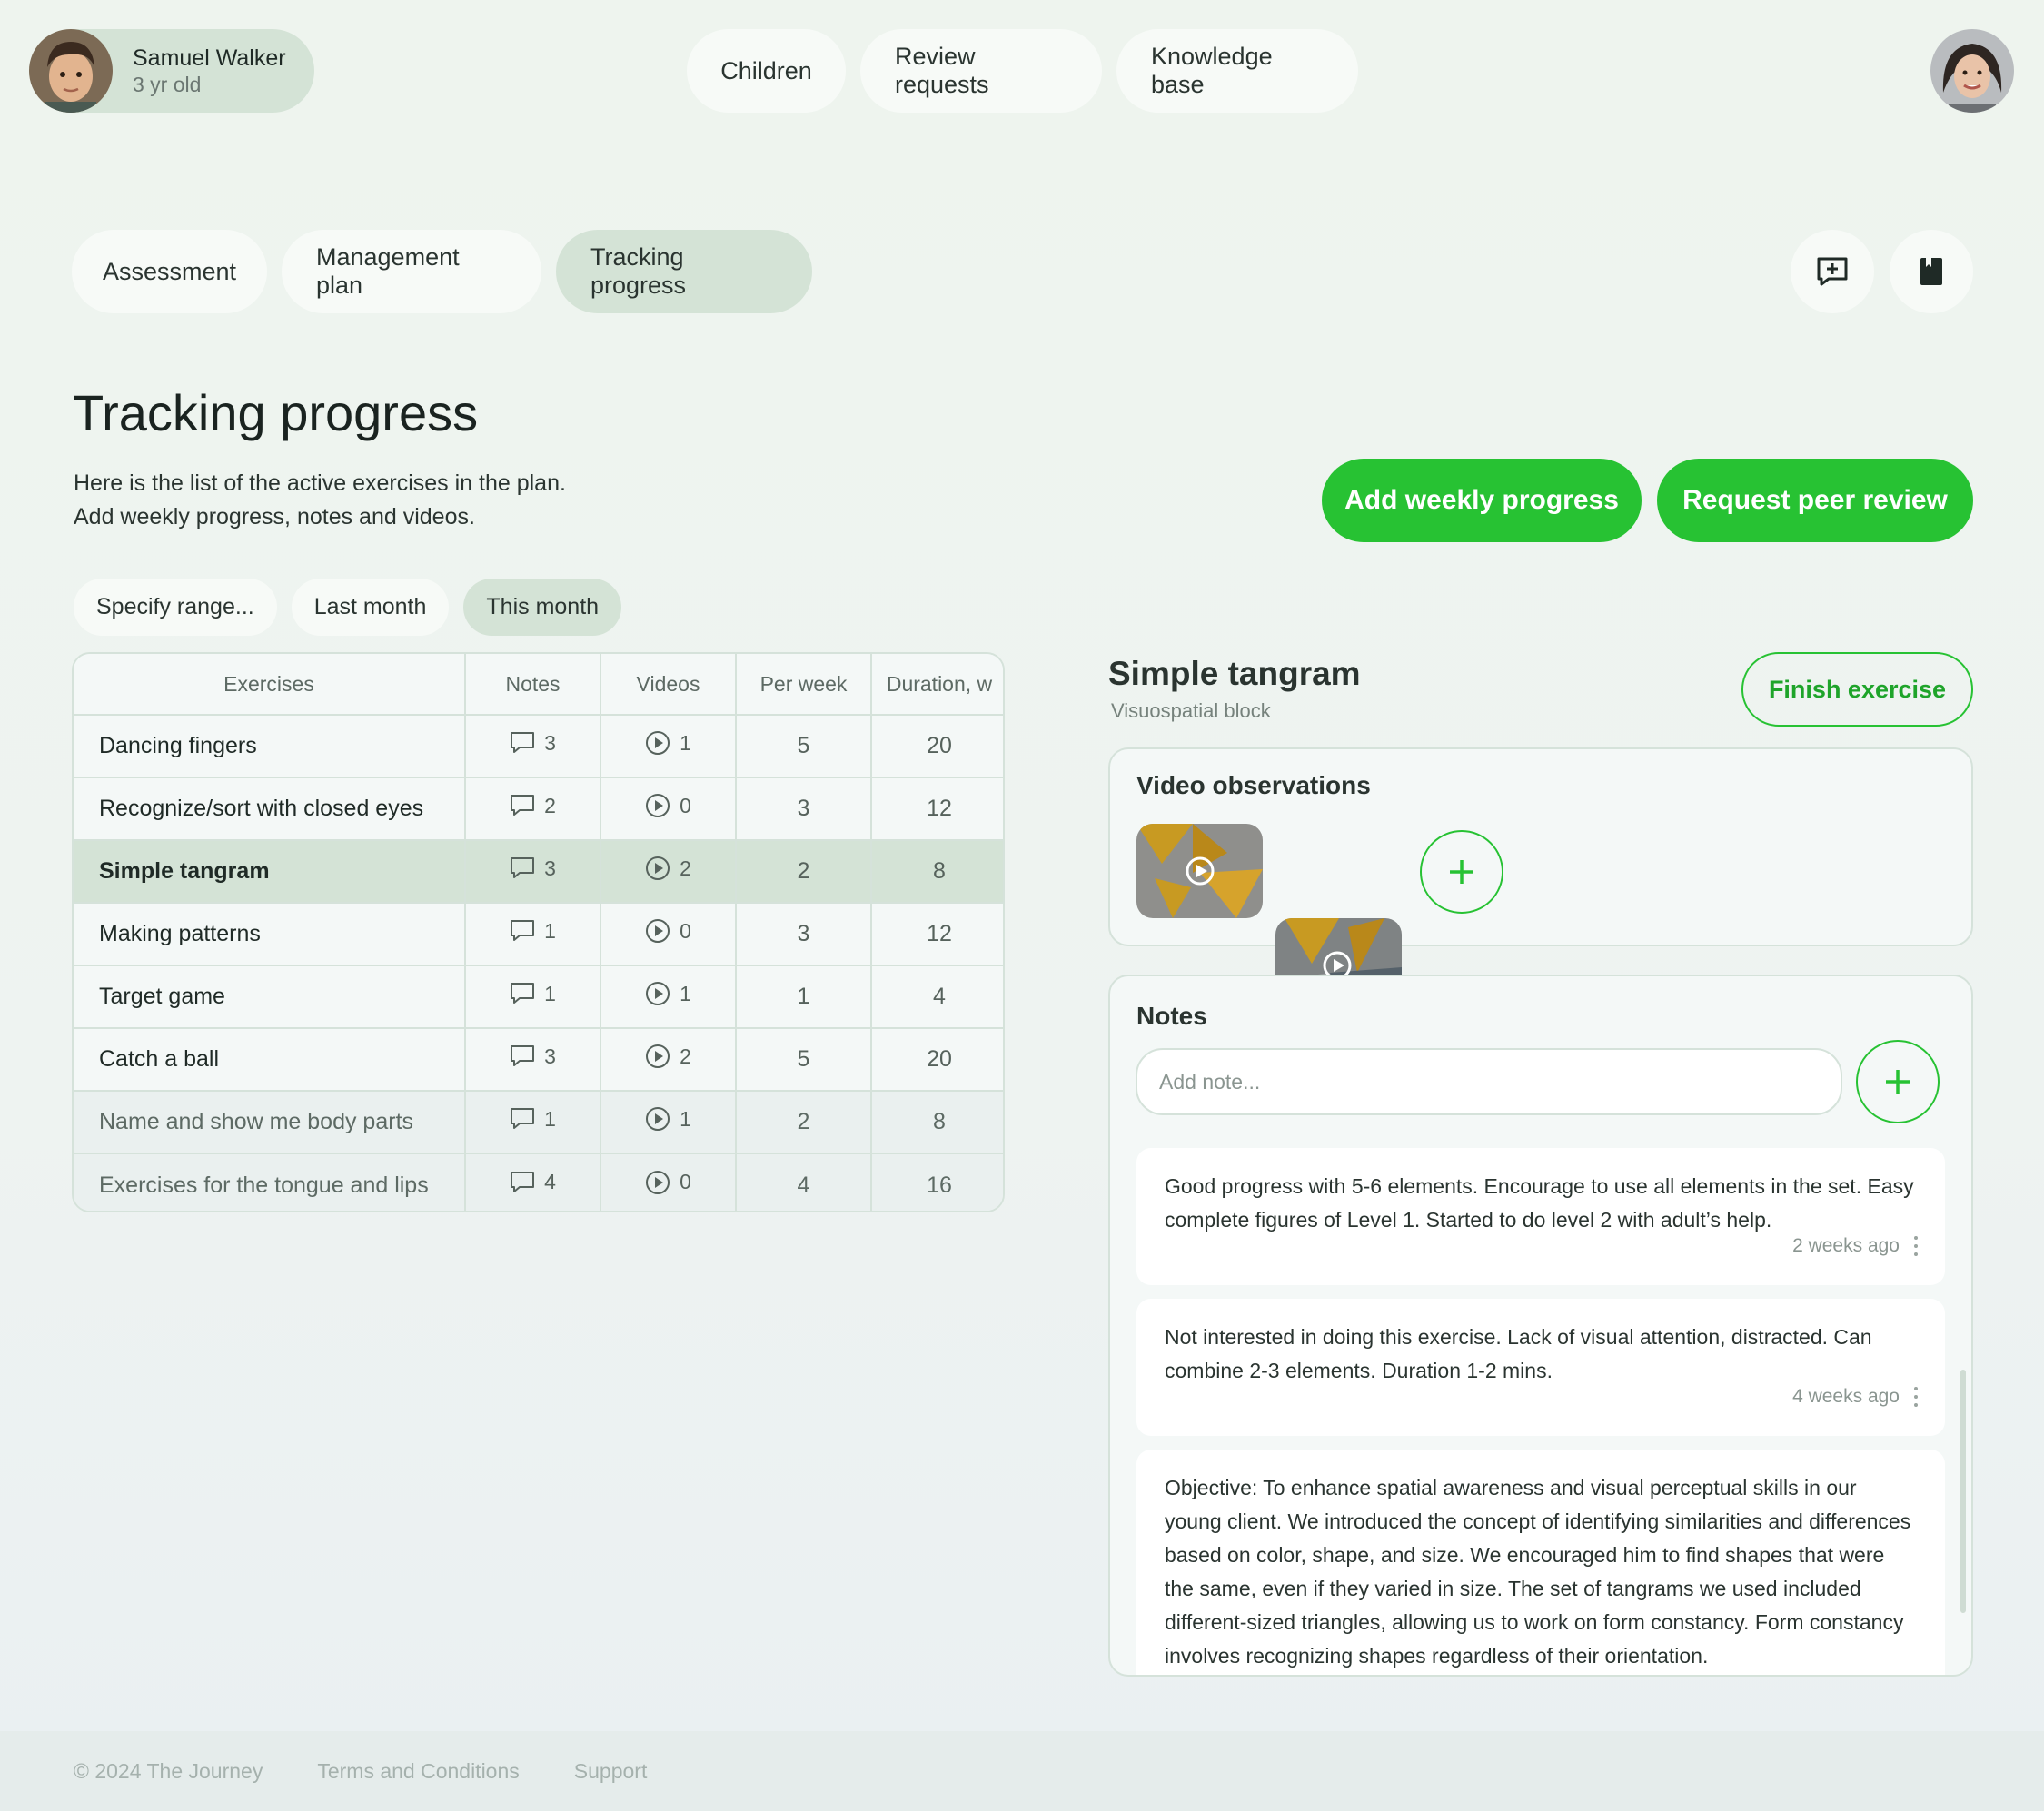 The height and width of the screenshot is (1811, 2044). Describe the element at coordinates (937, 685) in the screenshot. I see `col-header-duration: Duration, w` at that location.